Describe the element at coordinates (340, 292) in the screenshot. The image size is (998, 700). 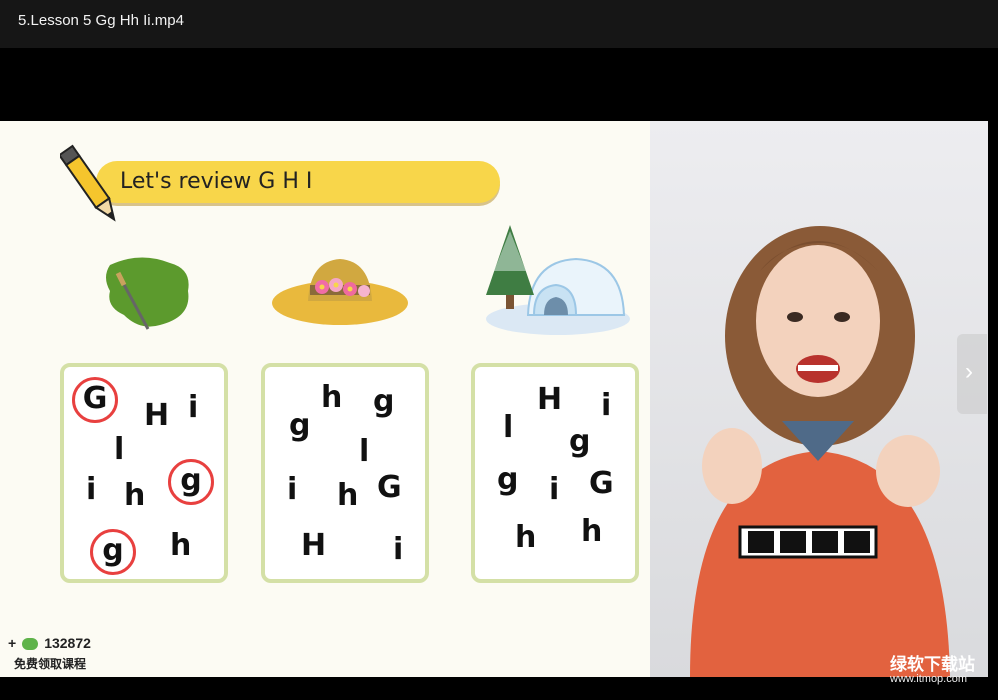
I see `hat-icon` at that location.